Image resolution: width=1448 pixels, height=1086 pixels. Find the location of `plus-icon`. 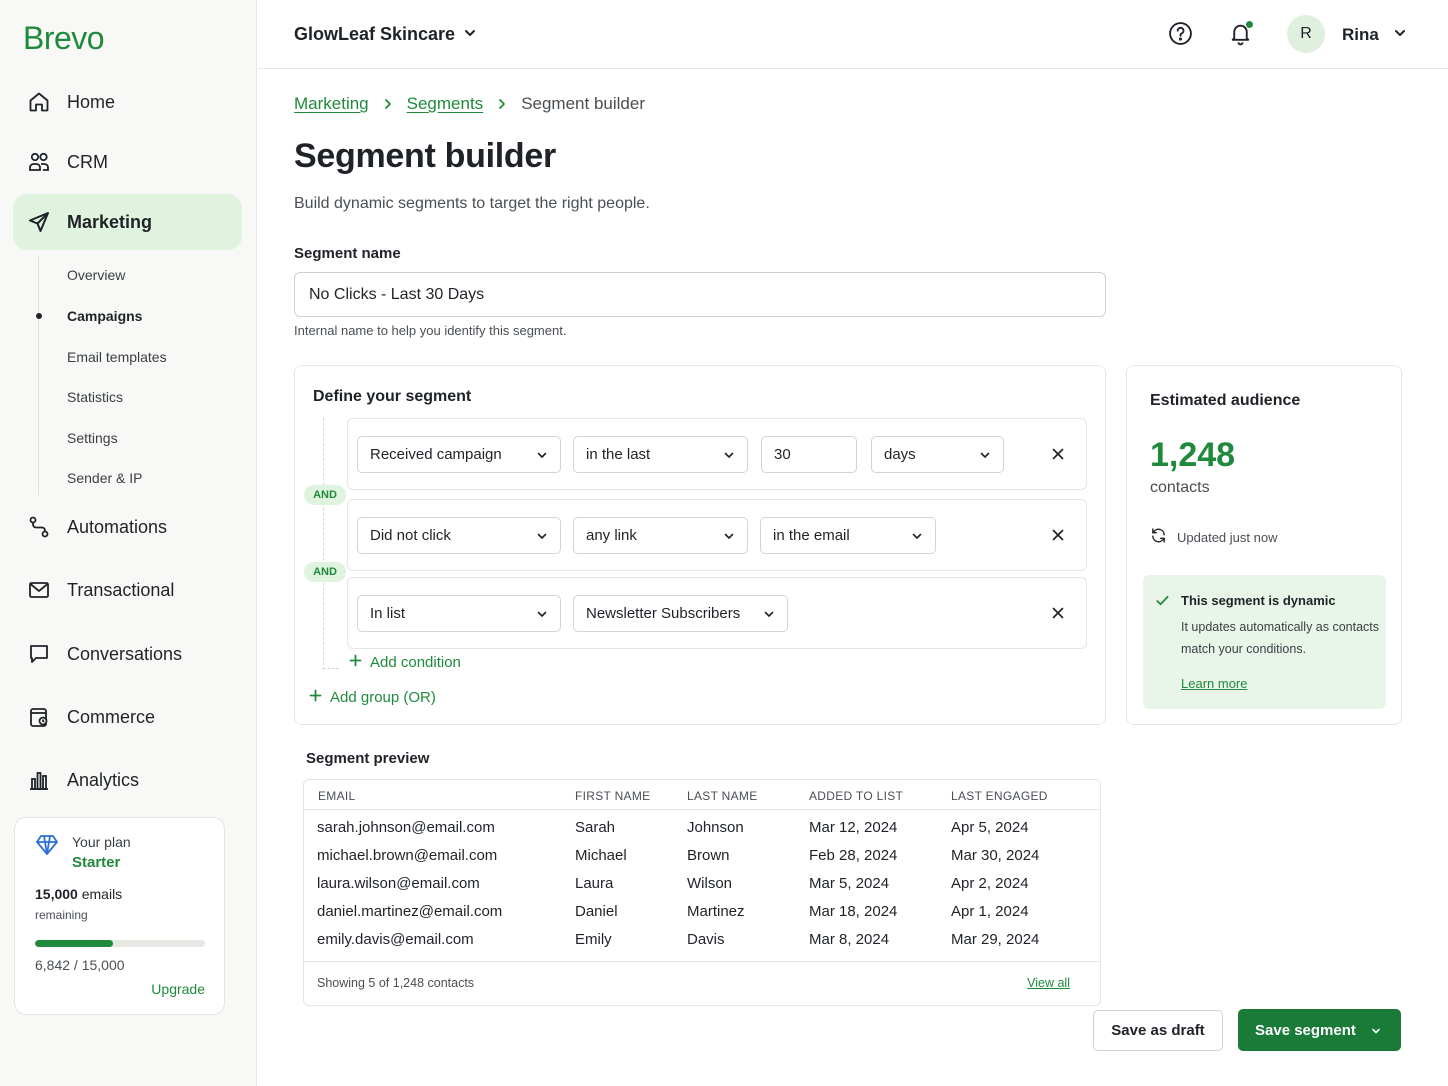

plus-icon is located at coordinates (315, 697).